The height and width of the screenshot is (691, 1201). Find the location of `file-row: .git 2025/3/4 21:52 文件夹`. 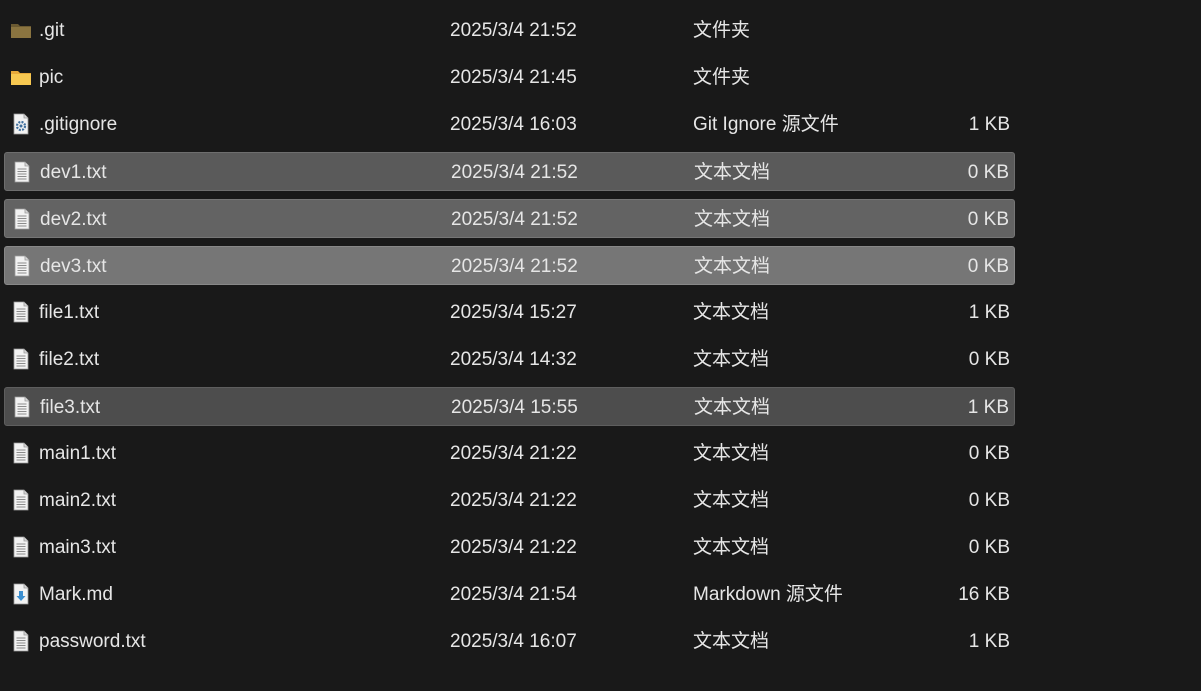

file-row: .git 2025/3/4 21:52 文件夹 is located at coordinates (509, 30).